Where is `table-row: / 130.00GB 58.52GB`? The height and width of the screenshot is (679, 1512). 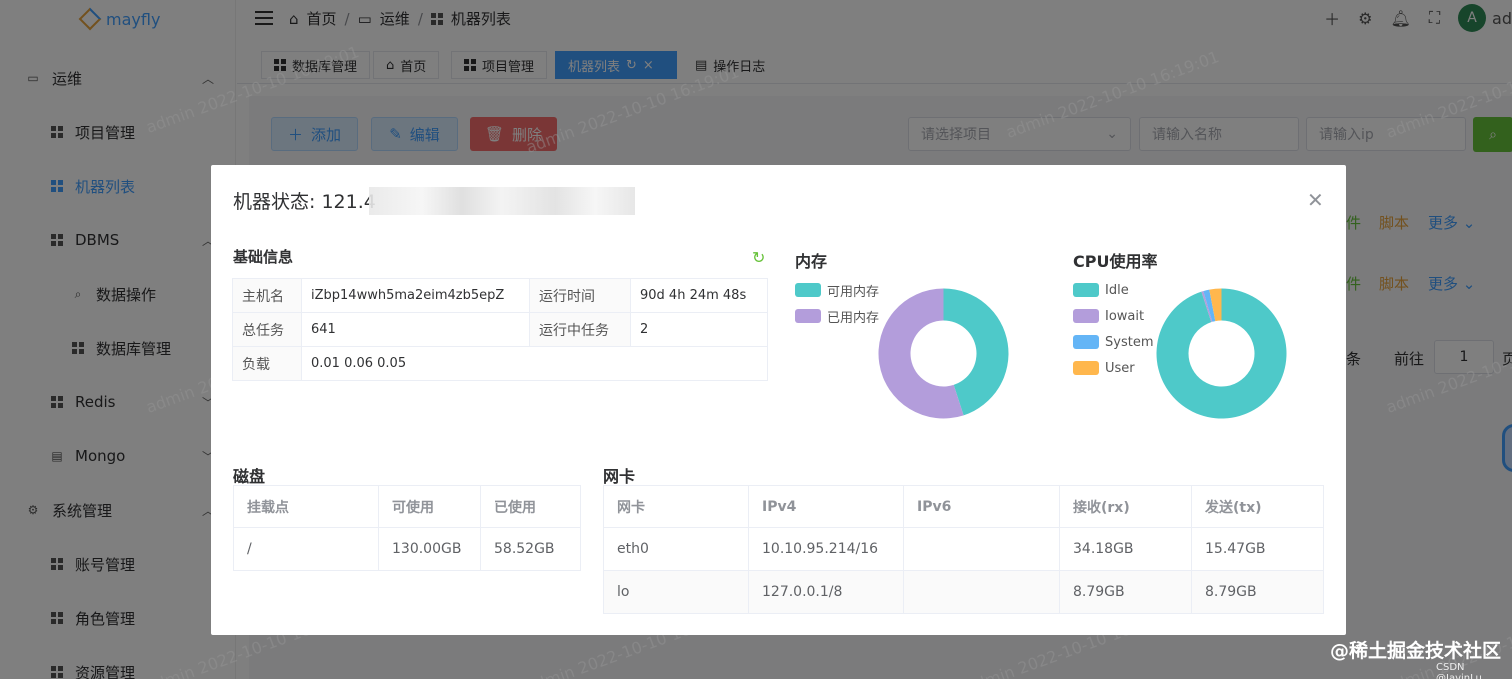 table-row: / 130.00GB 58.52GB is located at coordinates (407, 549).